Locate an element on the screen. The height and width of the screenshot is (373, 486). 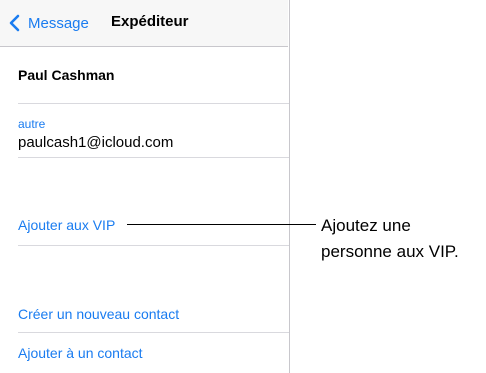
contact-name: Paul Cashman is located at coordinates (66, 75).